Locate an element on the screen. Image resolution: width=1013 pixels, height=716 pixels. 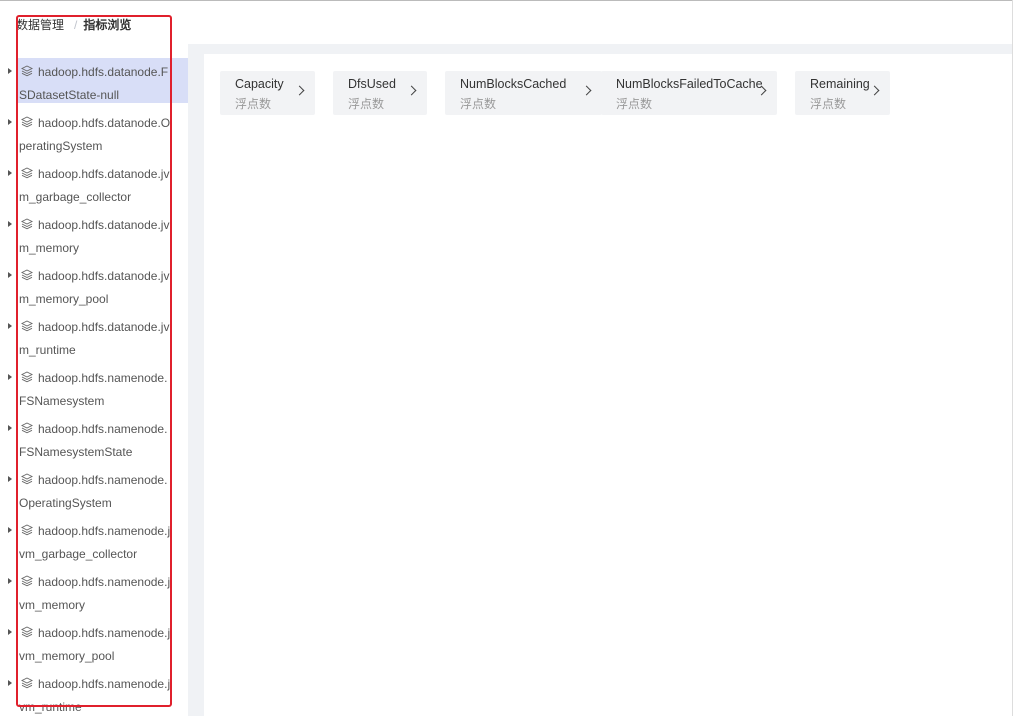
tree-item: hadoop.hdfs.datanode.OperatingSystem is located at coordinates (94, 134).